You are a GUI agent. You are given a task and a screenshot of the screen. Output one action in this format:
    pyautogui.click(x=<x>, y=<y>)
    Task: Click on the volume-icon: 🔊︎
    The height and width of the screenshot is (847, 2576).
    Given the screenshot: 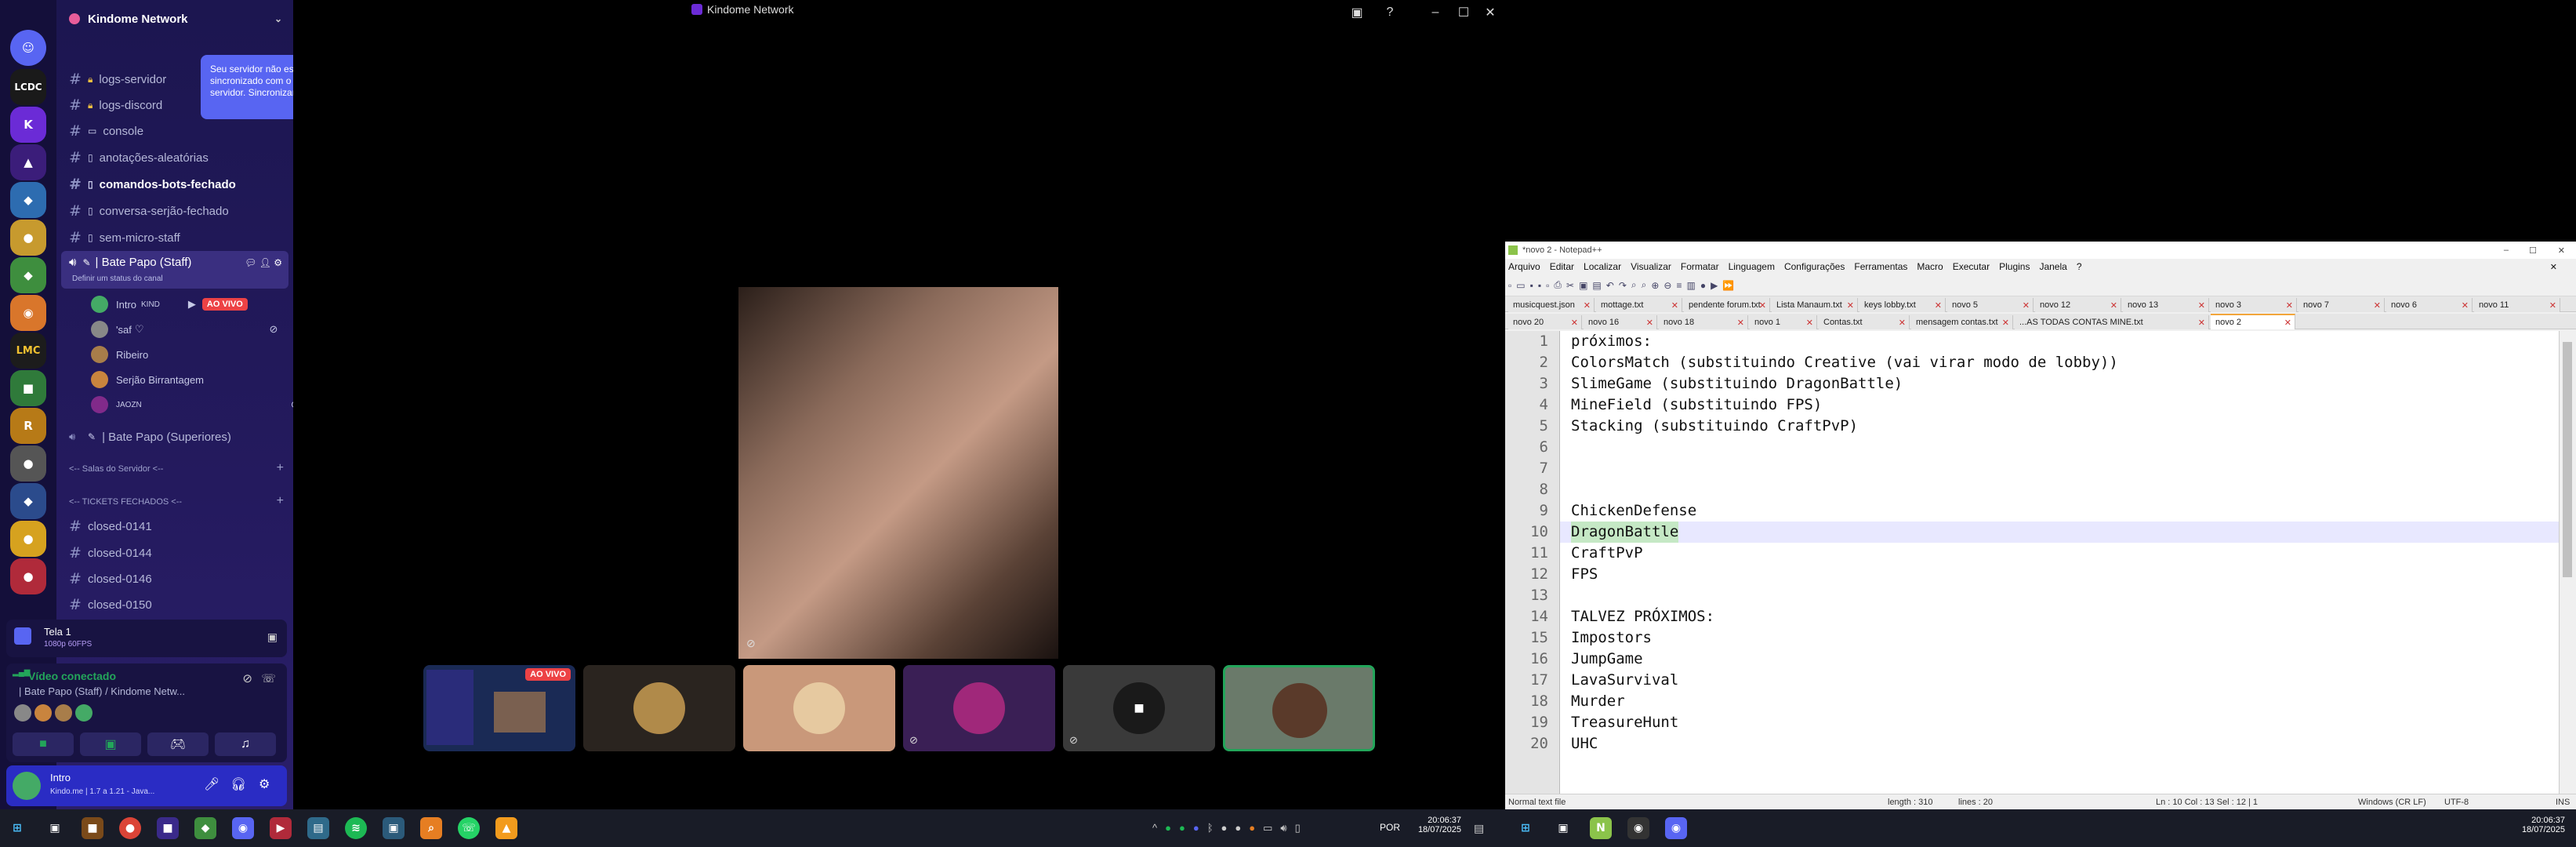 What is the action you would take?
    pyautogui.click(x=1283, y=828)
    